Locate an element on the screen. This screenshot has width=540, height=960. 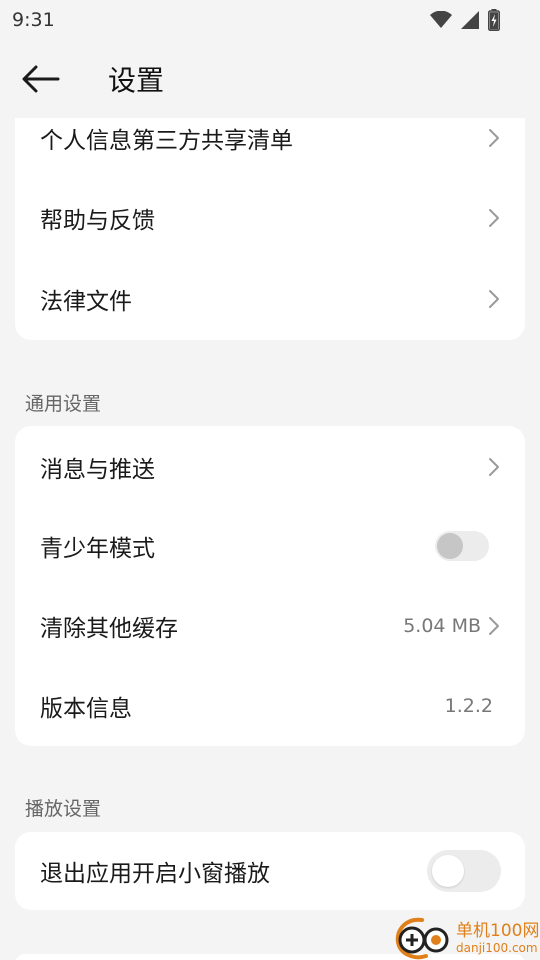
row-label: 帮助与反馈 is located at coordinates (97, 221).